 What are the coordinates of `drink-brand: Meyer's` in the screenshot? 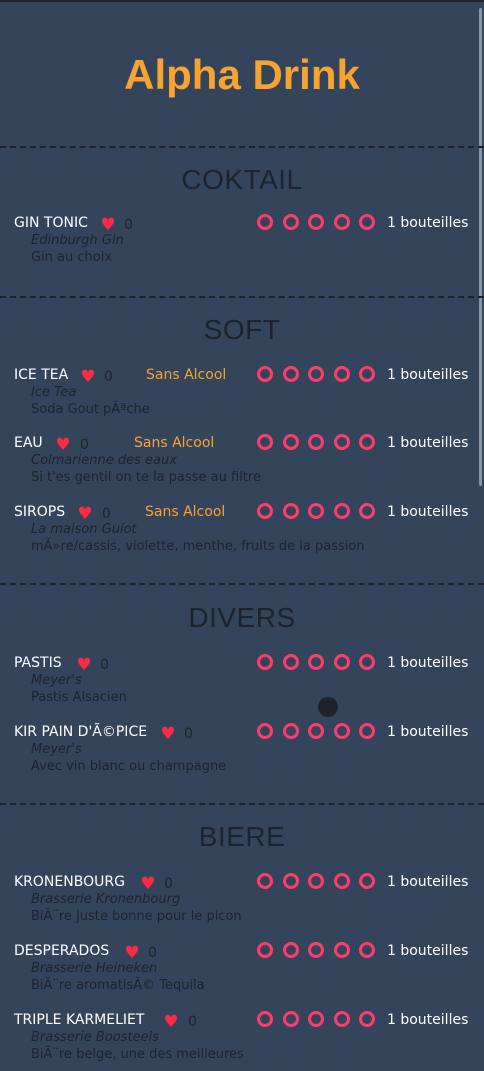 It's located at (56, 749).